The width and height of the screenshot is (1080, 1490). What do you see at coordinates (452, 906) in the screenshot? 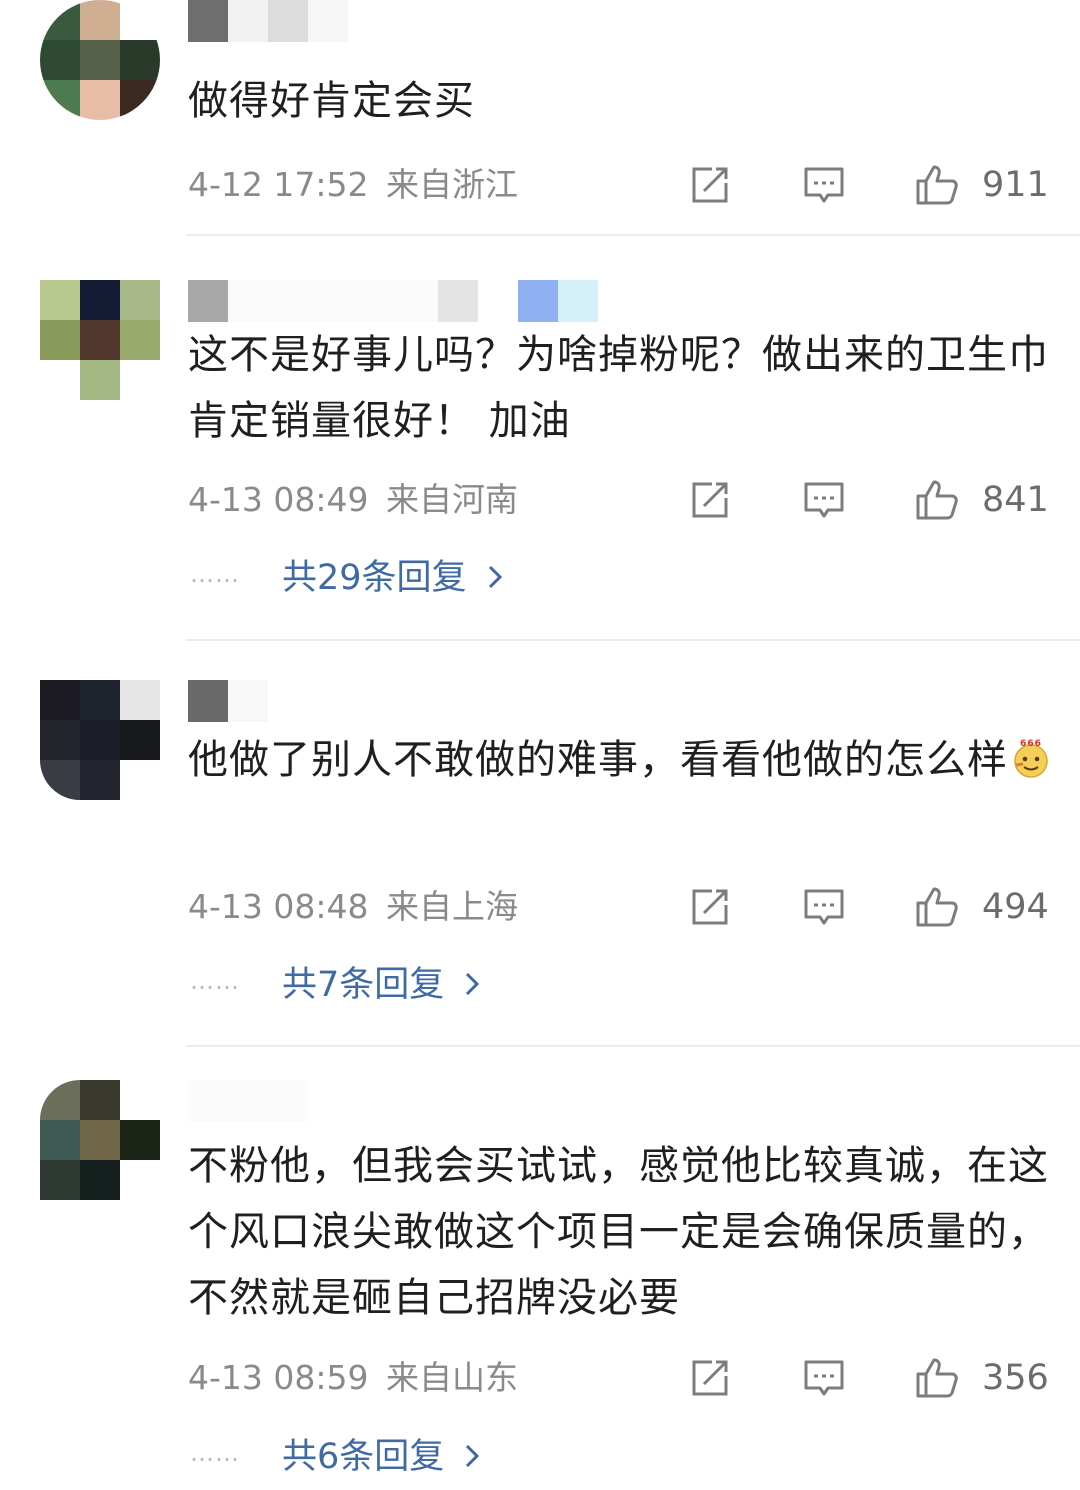
I see `comment-location: 来自上海` at bounding box center [452, 906].